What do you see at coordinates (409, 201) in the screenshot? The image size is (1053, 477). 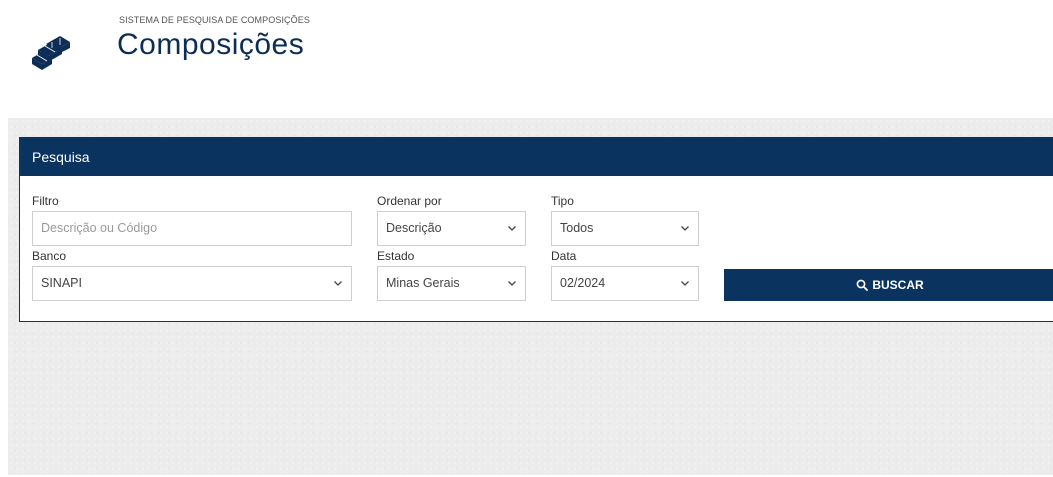 I see `ordenar-label: Ordenar por` at bounding box center [409, 201].